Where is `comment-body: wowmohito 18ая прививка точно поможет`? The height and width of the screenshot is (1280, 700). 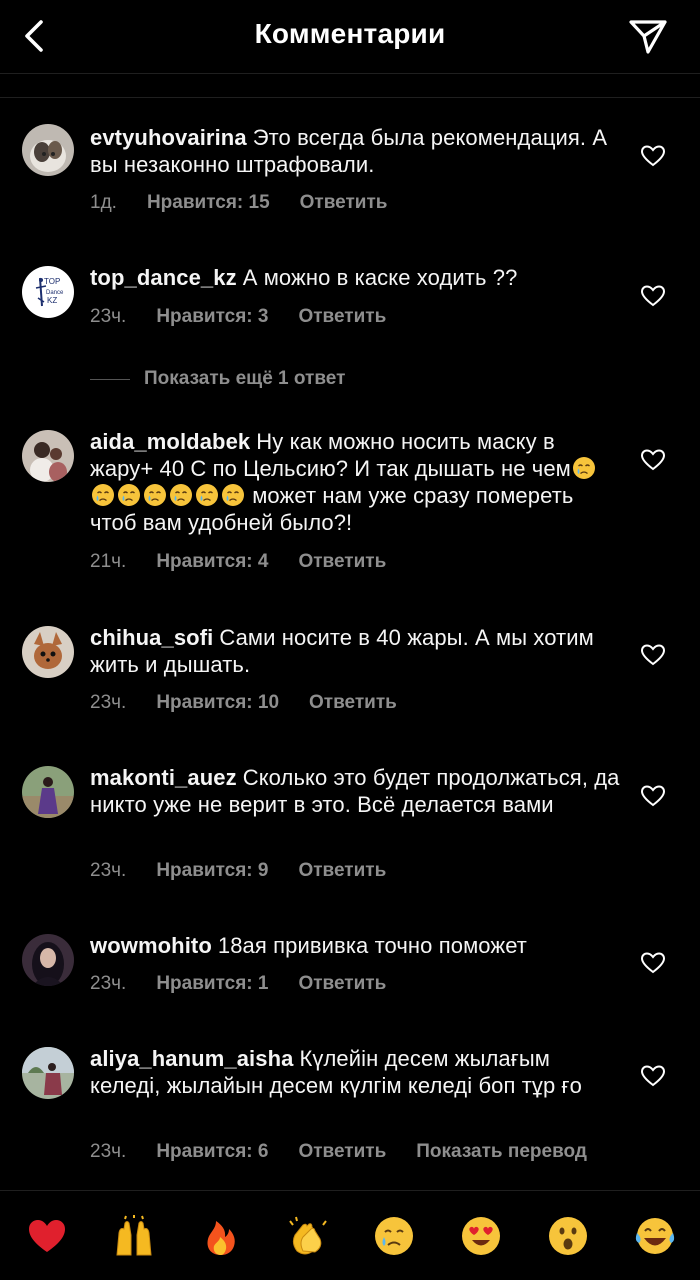
comment-body: wowmohito 18ая прививка точно поможет is located at coordinates (355, 945).